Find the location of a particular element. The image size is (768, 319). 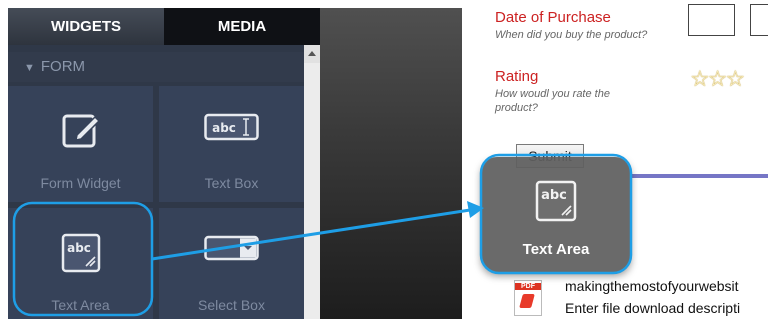

file-download-link: makingthemostofyourwebsit is located at coordinates (652, 286).